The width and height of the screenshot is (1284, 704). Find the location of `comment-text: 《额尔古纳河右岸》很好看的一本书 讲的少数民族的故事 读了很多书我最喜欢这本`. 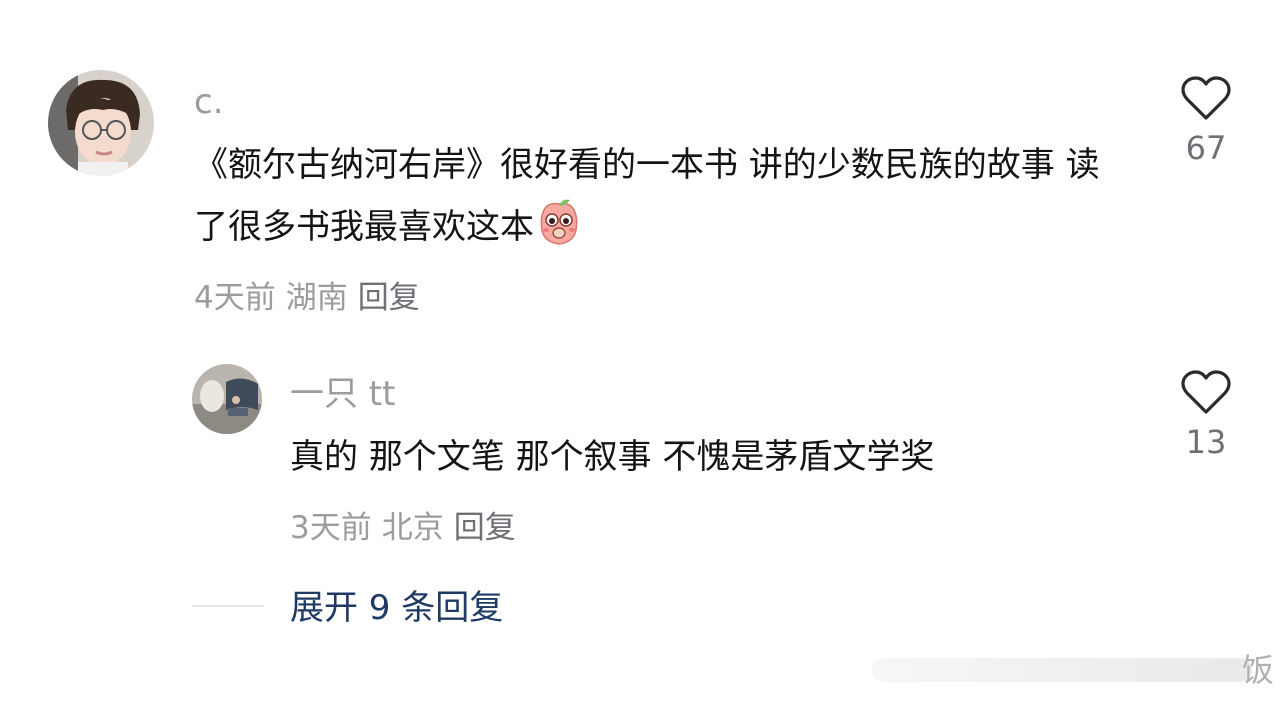

comment-text: 《额尔古纳河右岸》很好看的一本书 讲的少数民族的故事 读了很多书我最喜欢这本 is located at coordinates (654, 196).